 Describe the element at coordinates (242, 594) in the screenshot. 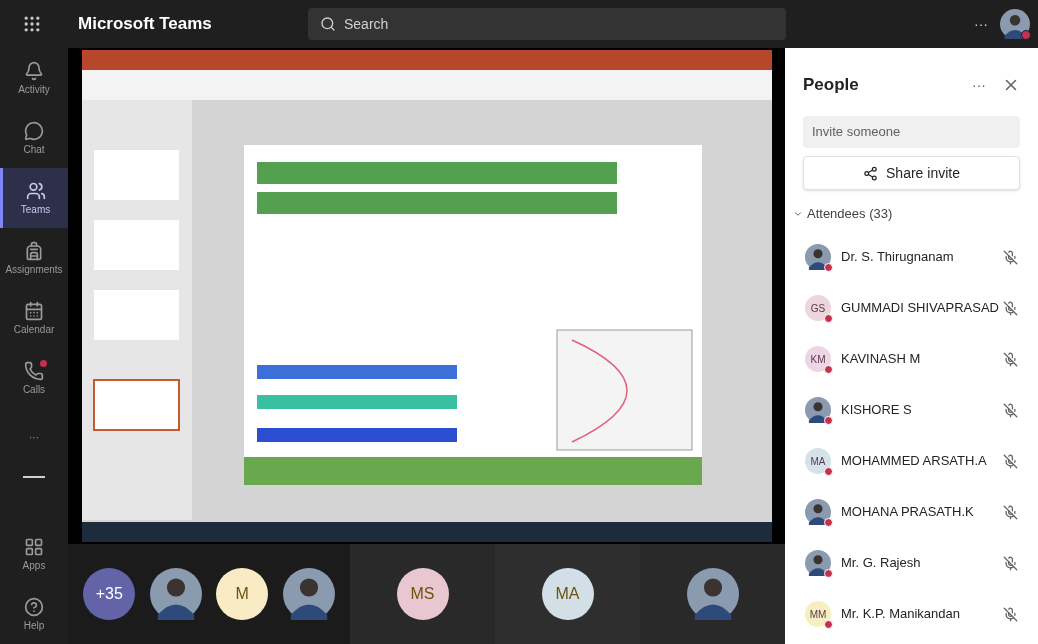

I see `avatar-initials: M` at that location.